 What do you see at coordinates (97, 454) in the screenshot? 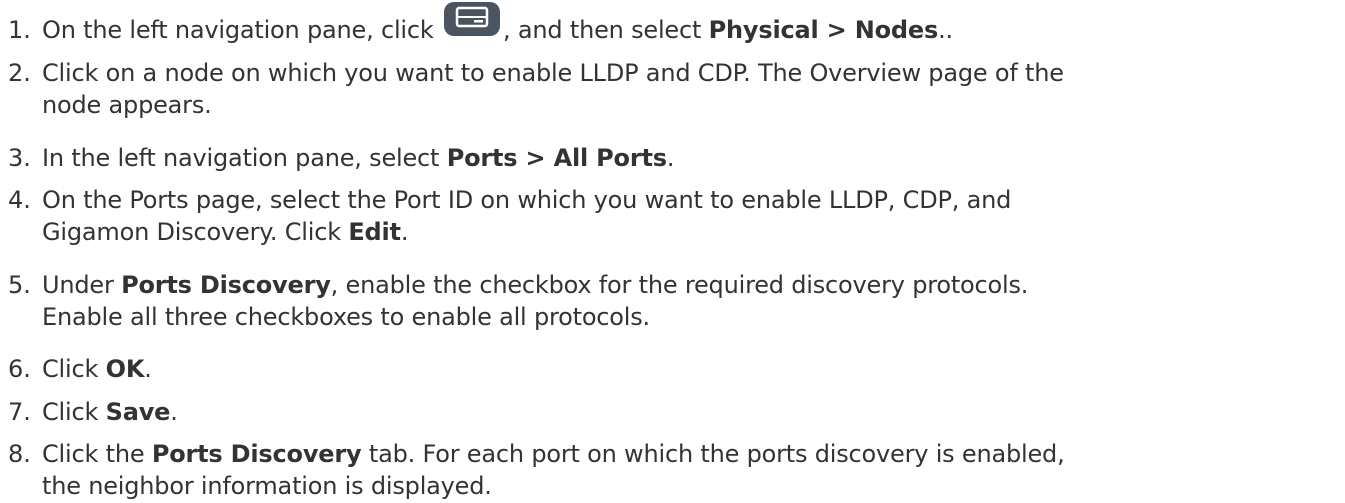
I see `step-text-pre: Click the` at bounding box center [97, 454].